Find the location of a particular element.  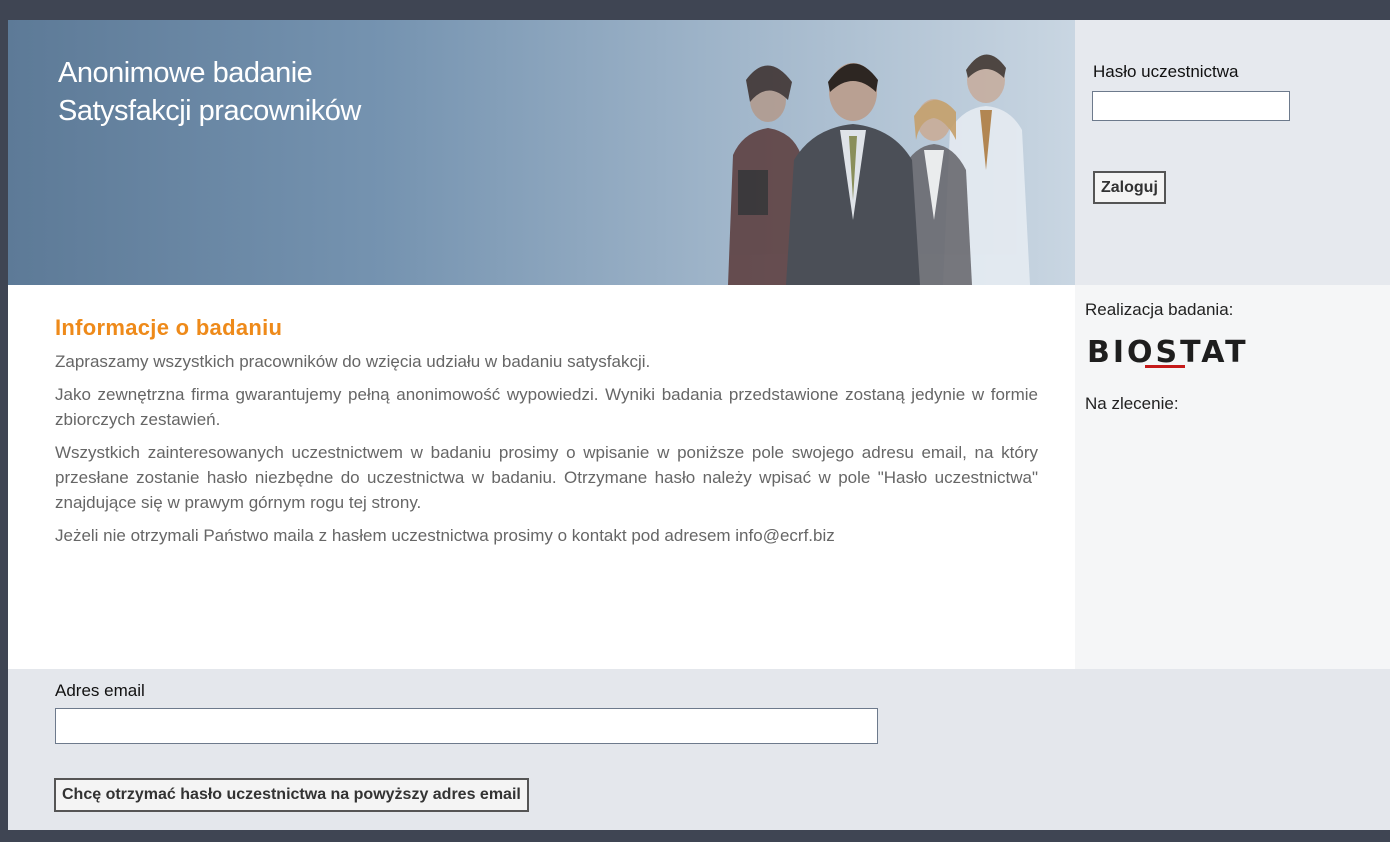

sidebar: Realizacja badania: BIOSTAT Na zlecenie: is located at coordinates (1232, 477).